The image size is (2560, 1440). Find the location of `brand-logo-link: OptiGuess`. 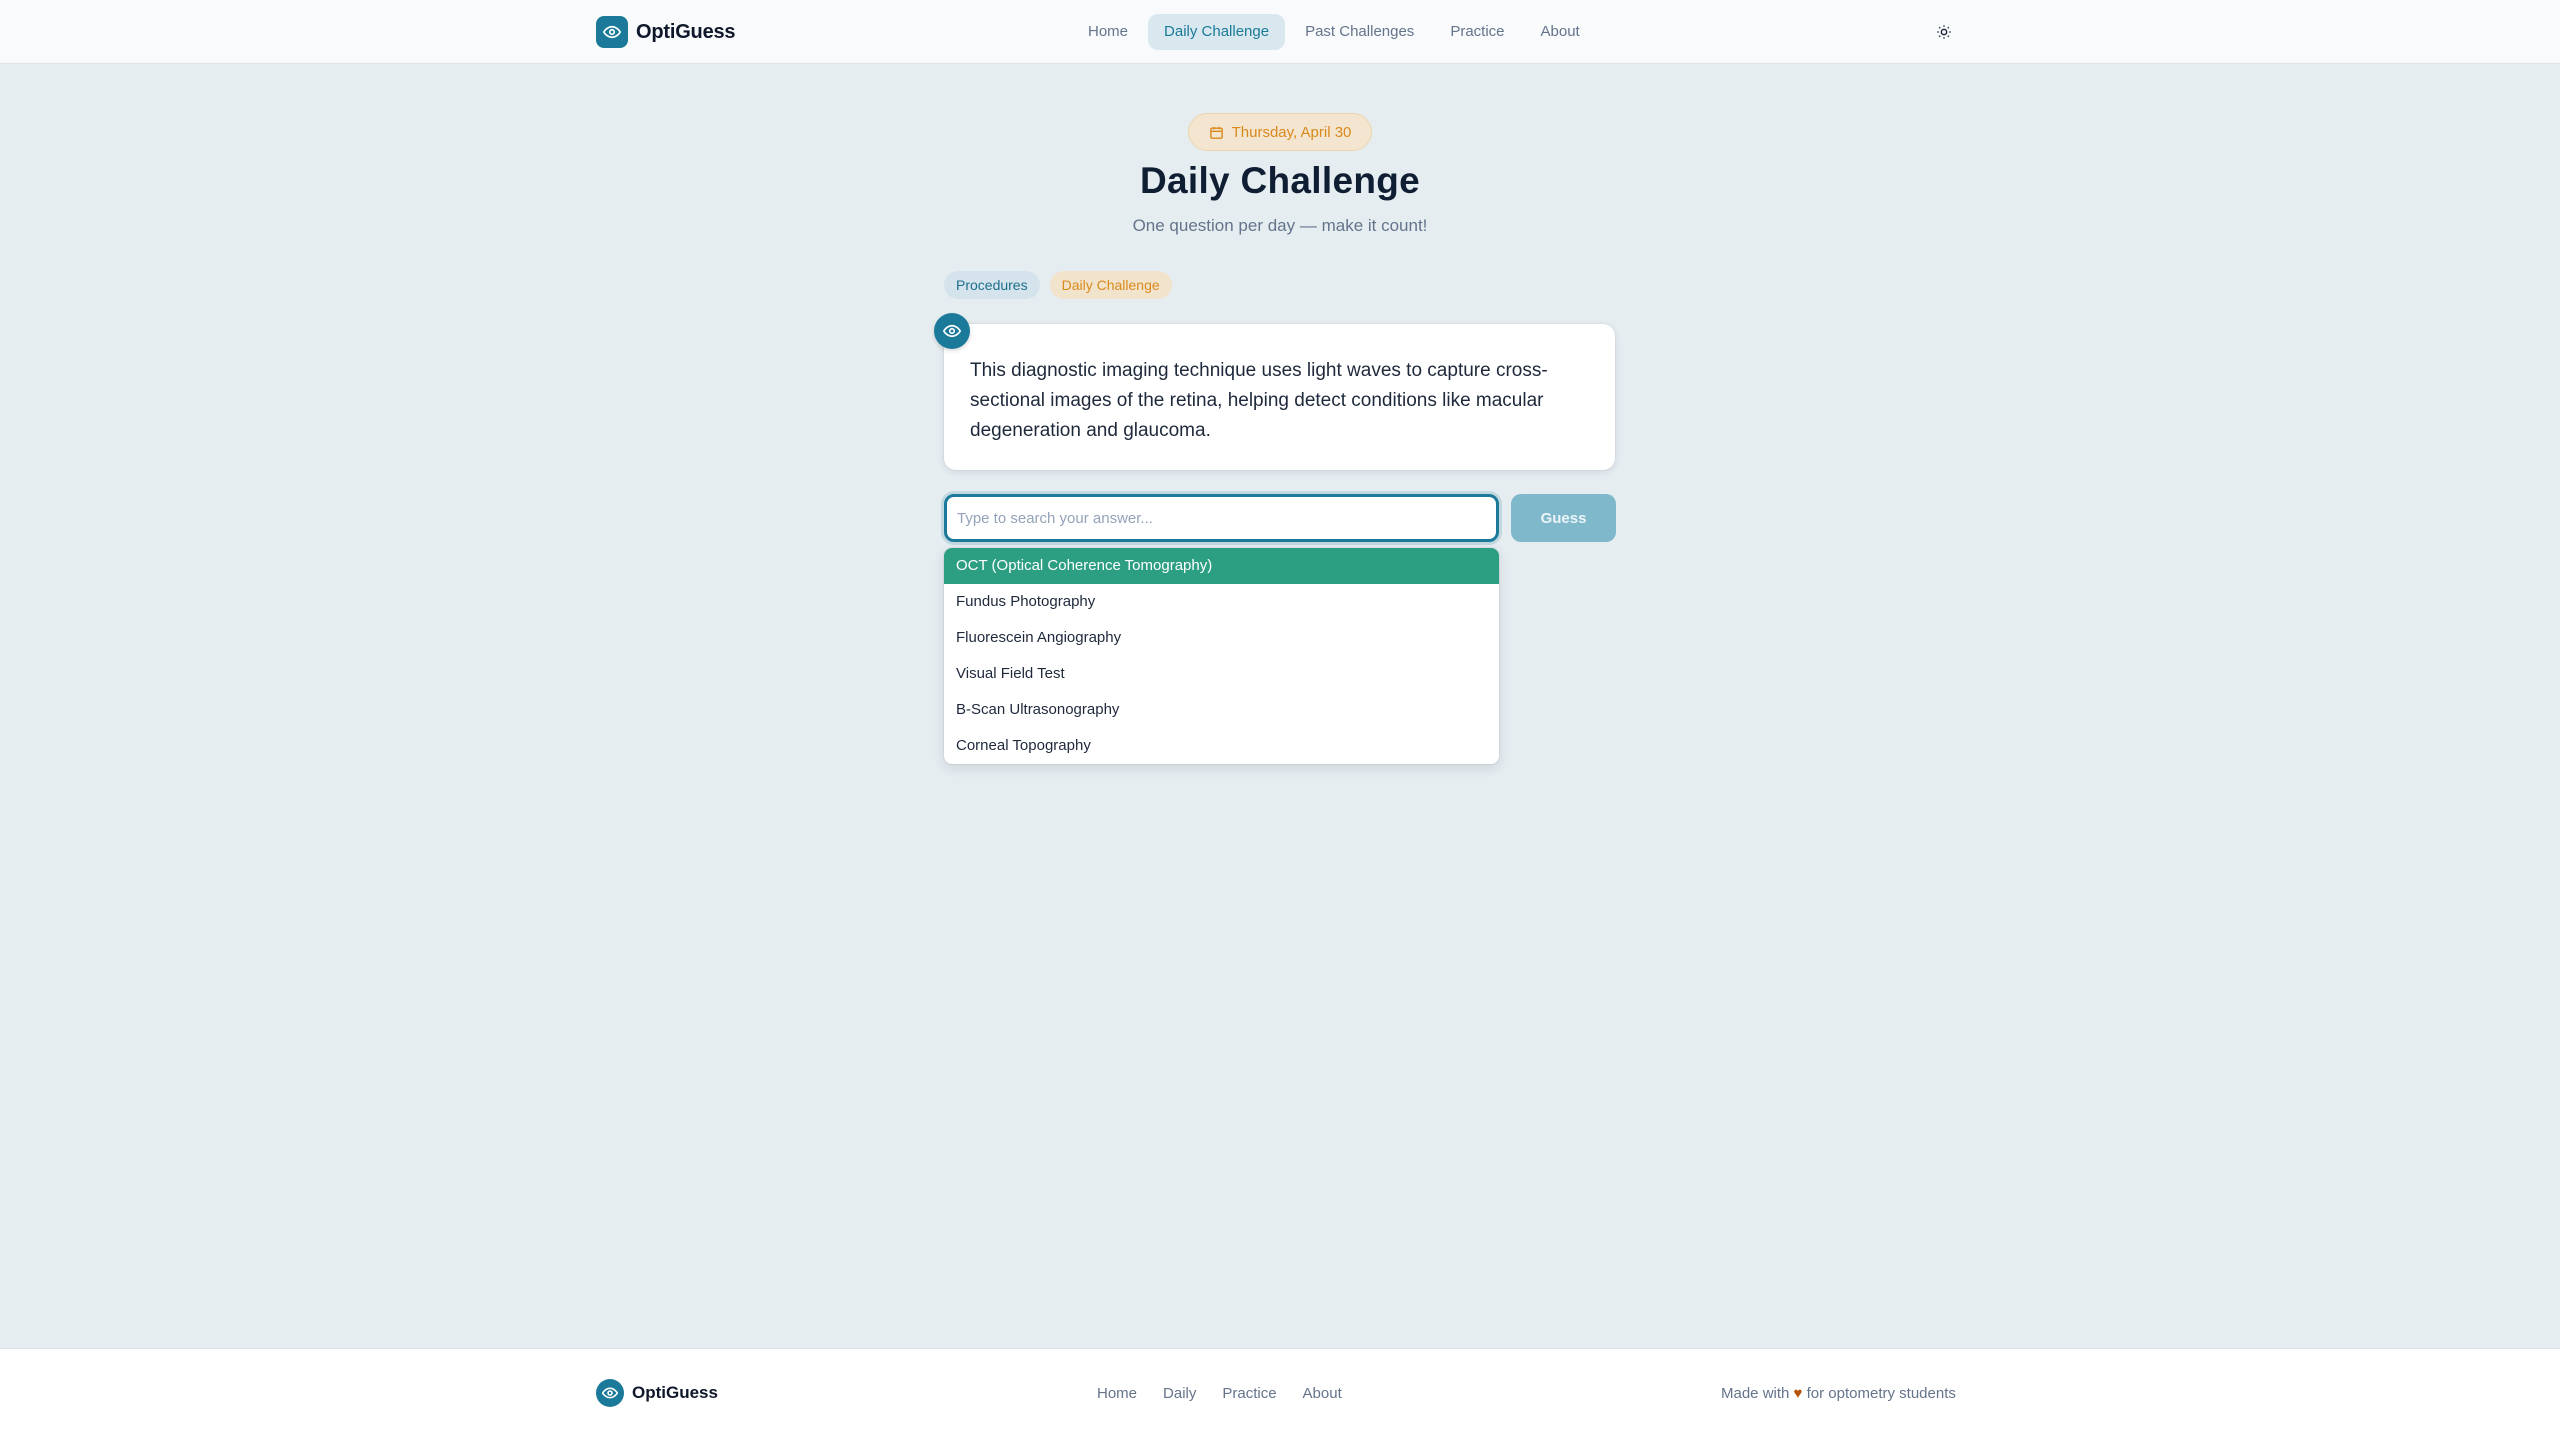

brand-logo-link: OptiGuess is located at coordinates (666, 32).